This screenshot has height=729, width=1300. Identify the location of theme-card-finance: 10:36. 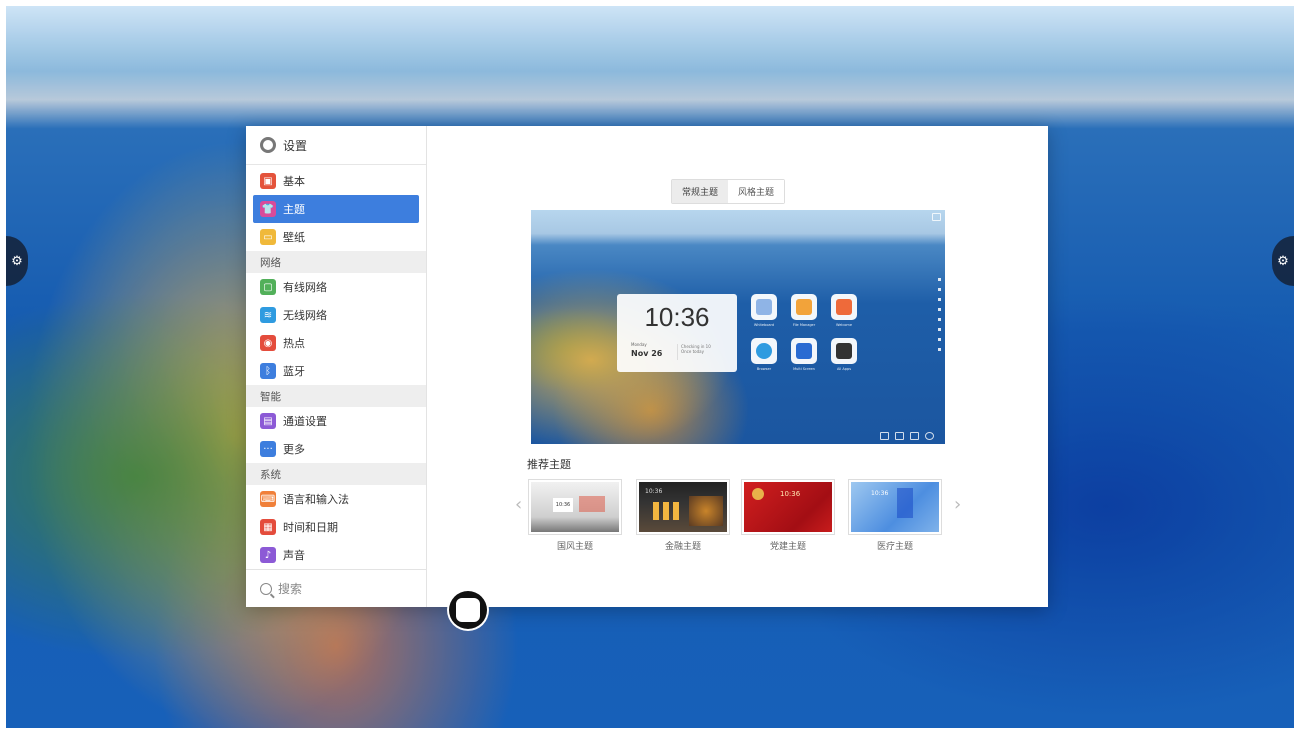
(683, 507).